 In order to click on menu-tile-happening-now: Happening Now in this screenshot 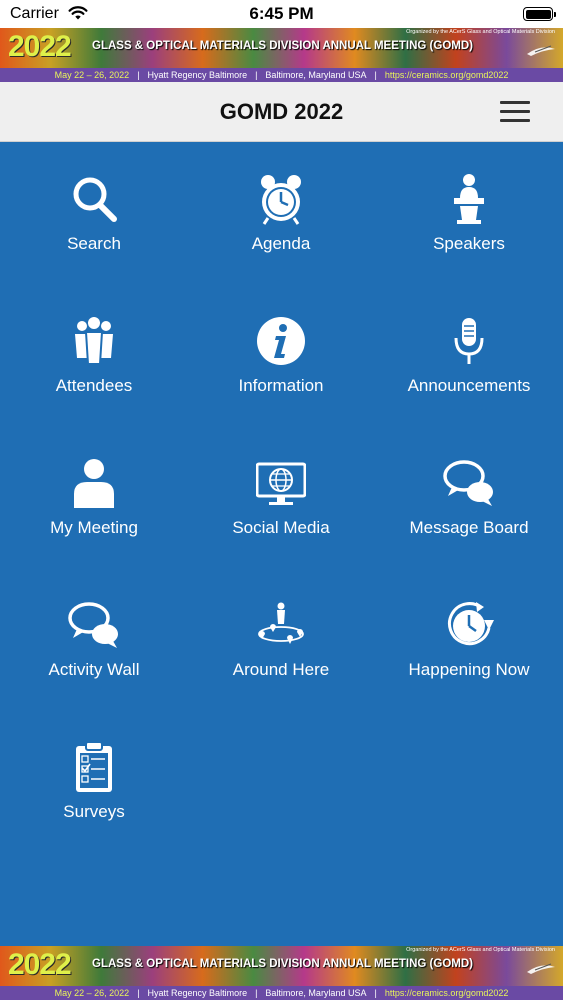, I will do `click(469, 645)`.